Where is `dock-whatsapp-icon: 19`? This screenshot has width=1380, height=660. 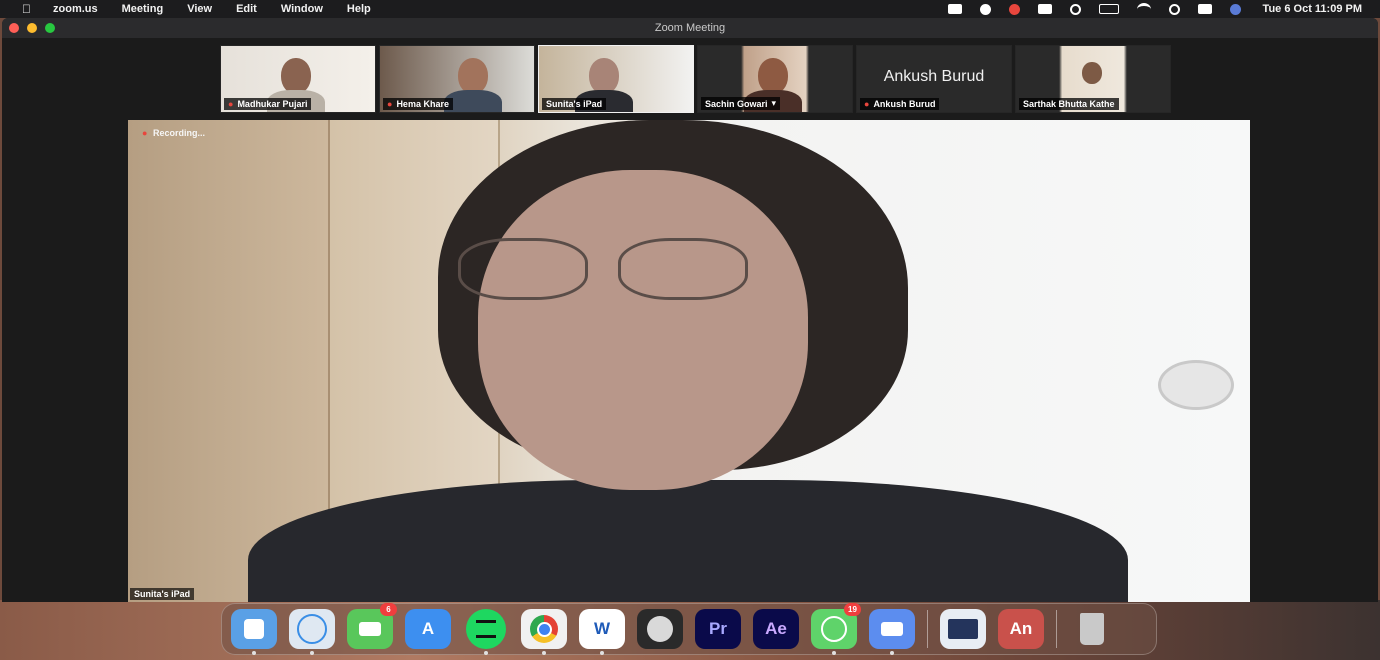
dock-whatsapp-icon: 19 is located at coordinates (836, 629).